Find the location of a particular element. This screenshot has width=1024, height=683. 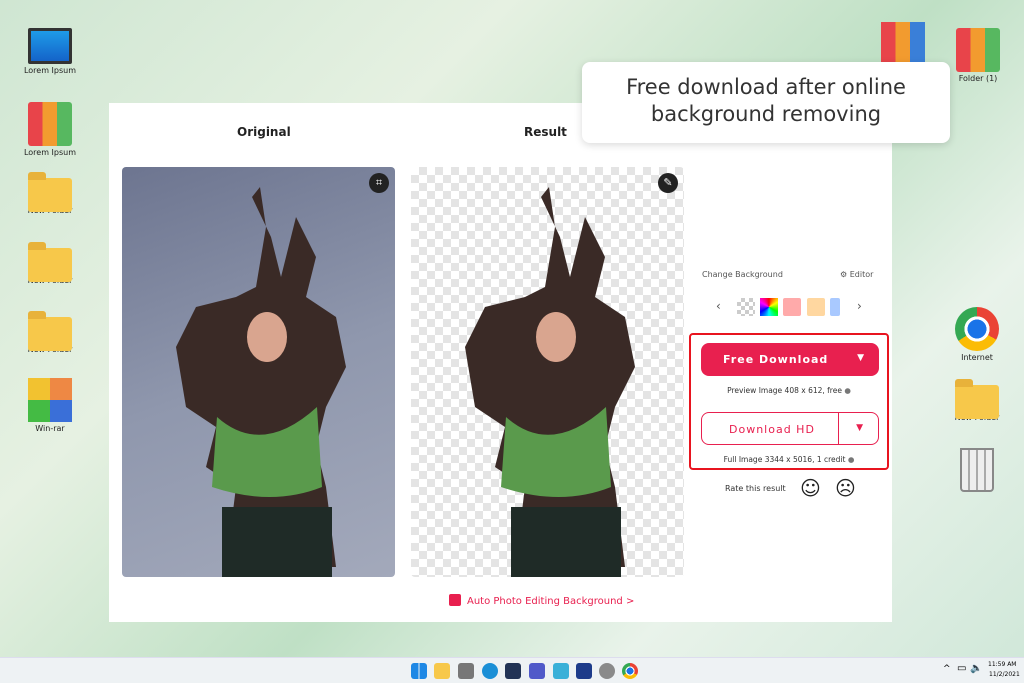

swatch-peach is located at coordinates (816, 307).